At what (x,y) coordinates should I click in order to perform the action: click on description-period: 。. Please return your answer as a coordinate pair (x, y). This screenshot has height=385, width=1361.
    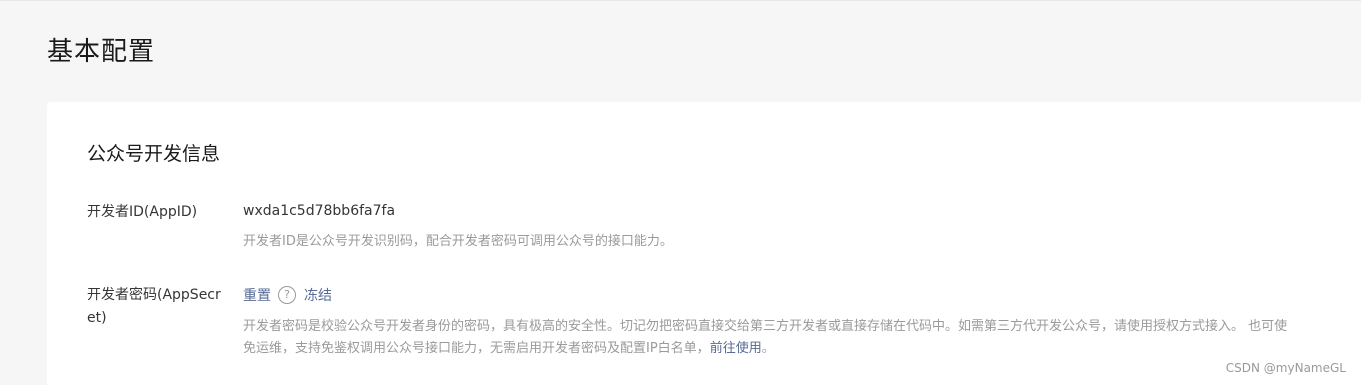
    Looking at the image, I should click on (768, 348).